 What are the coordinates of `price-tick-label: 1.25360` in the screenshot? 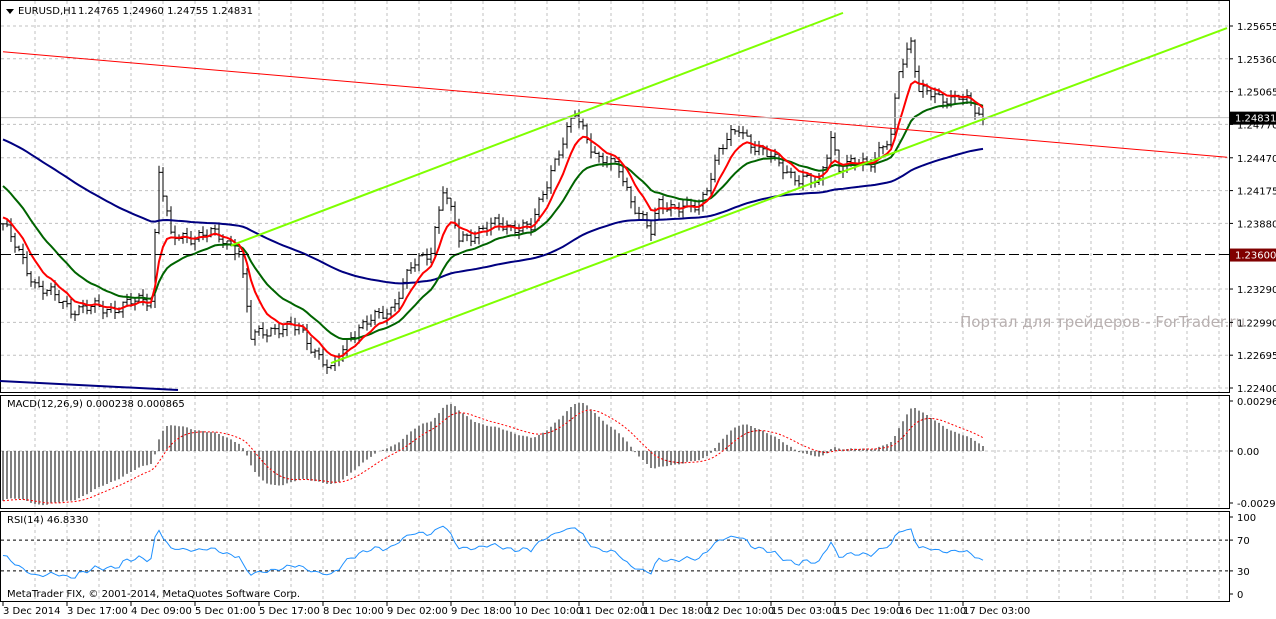 It's located at (1256, 60).